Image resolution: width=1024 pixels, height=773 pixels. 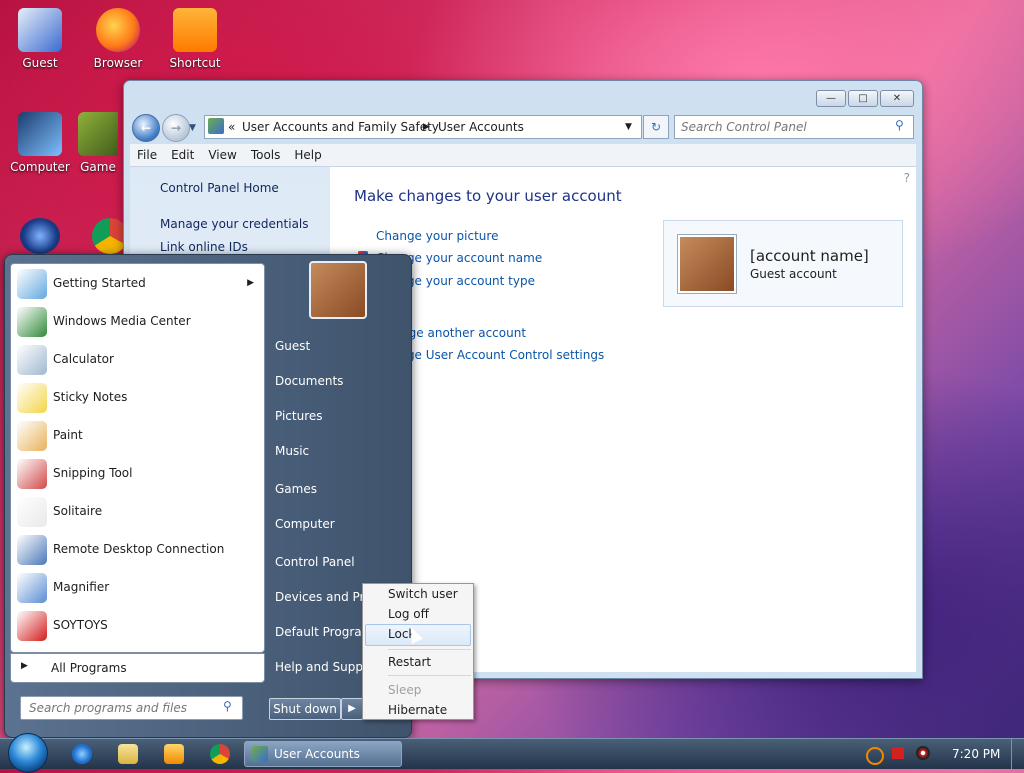 I want to click on action-center-flag-icon, so click(x=898, y=753).